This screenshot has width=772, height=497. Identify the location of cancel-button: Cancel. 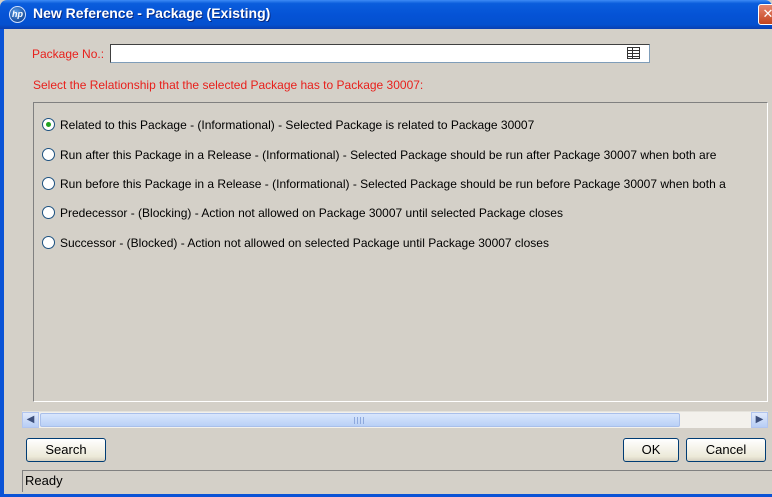
(726, 450).